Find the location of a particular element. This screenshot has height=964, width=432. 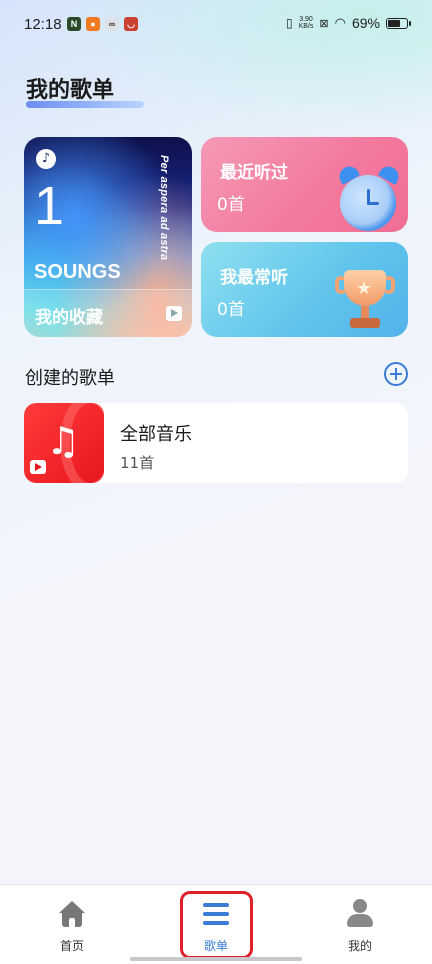

music-note-icon: ♫ is located at coordinates (63, 441).